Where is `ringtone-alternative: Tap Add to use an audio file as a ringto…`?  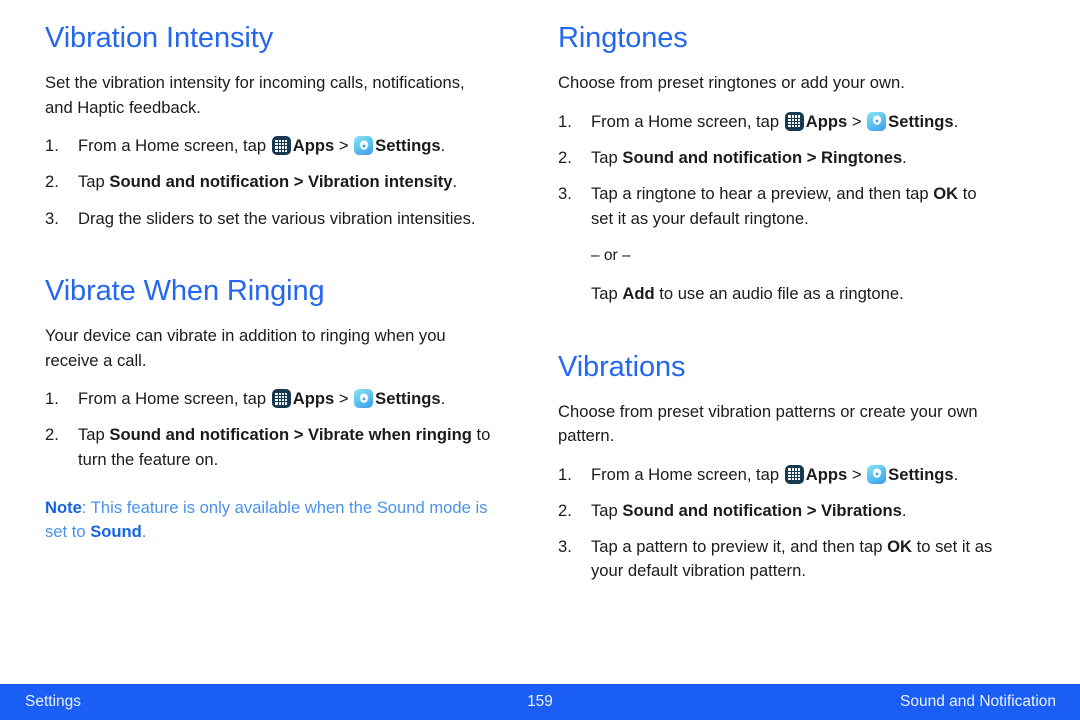 ringtone-alternative: Tap Add to use an audio file as a ringto… is located at coordinates (780, 294).